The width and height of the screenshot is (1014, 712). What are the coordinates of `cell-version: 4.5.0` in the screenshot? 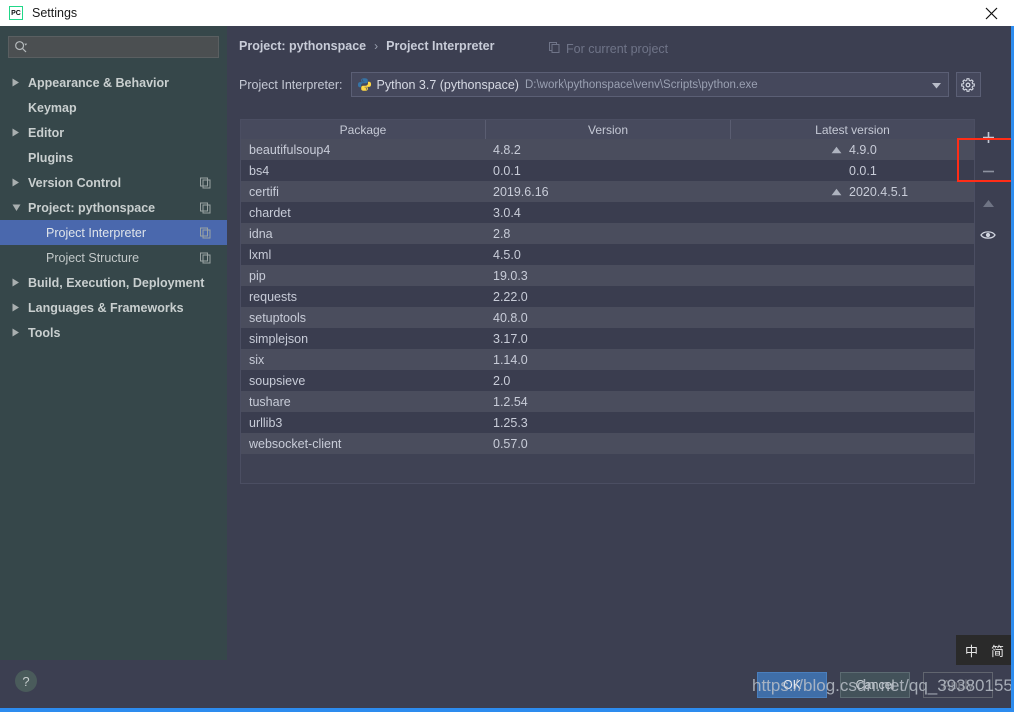 It's located at (507, 254).